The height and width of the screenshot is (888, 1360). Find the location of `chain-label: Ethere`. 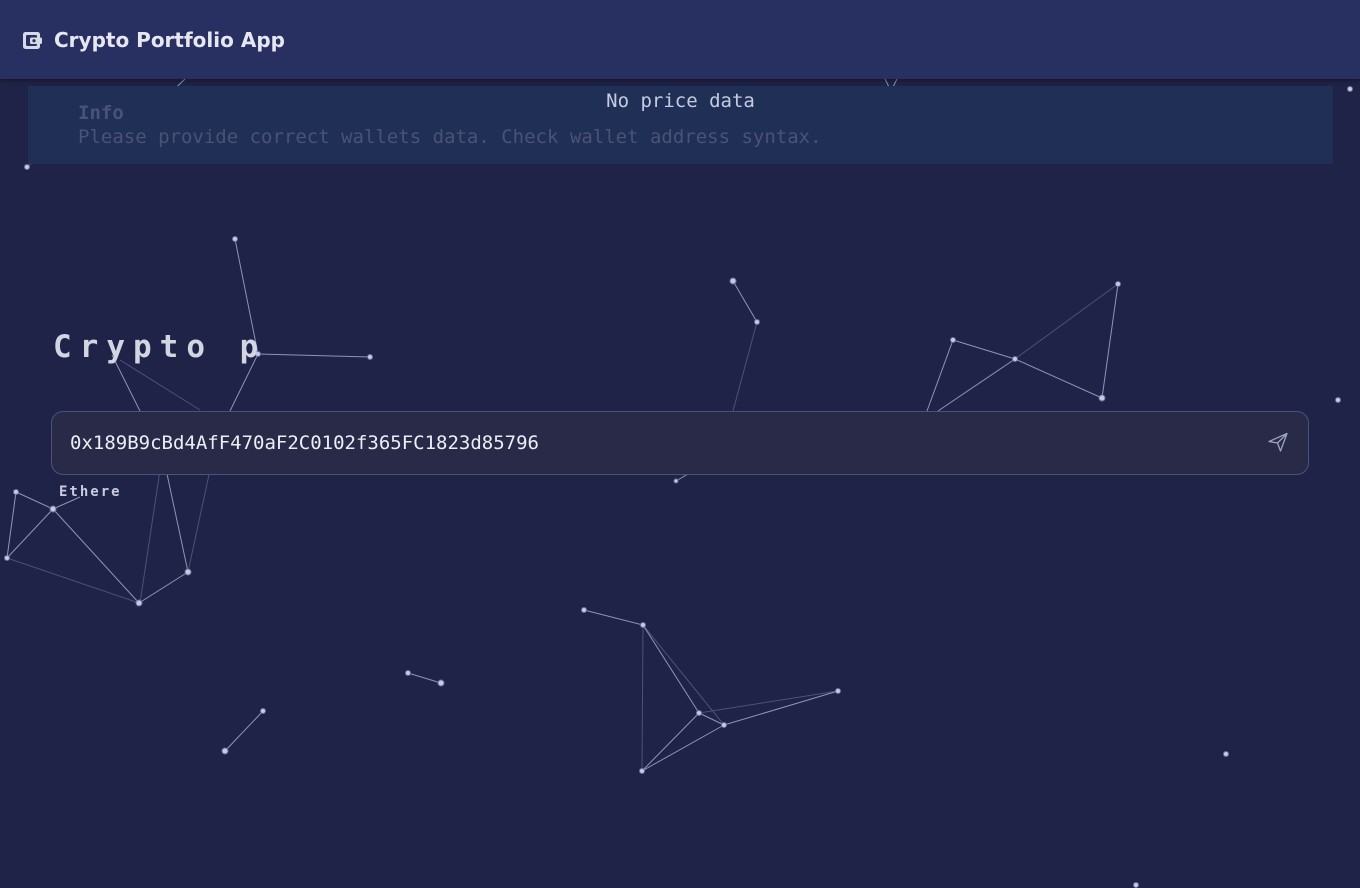

chain-label: Ethere is located at coordinates (90, 492).